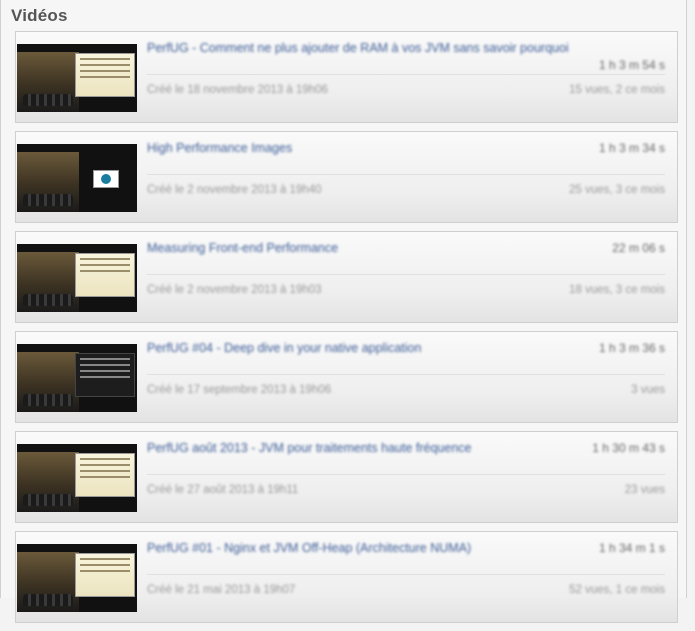  What do you see at coordinates (617, 90) in the screenshot?
I see `video-view-count: 15 vues, 2 ce mois` at bounding box center [617, 90].